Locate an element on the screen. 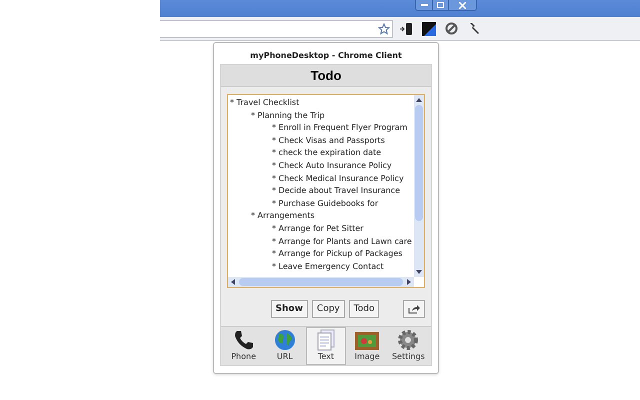 The width and height of the screenshot is (640, 400). scroll-down-icon is located at coordinates (419, 272).